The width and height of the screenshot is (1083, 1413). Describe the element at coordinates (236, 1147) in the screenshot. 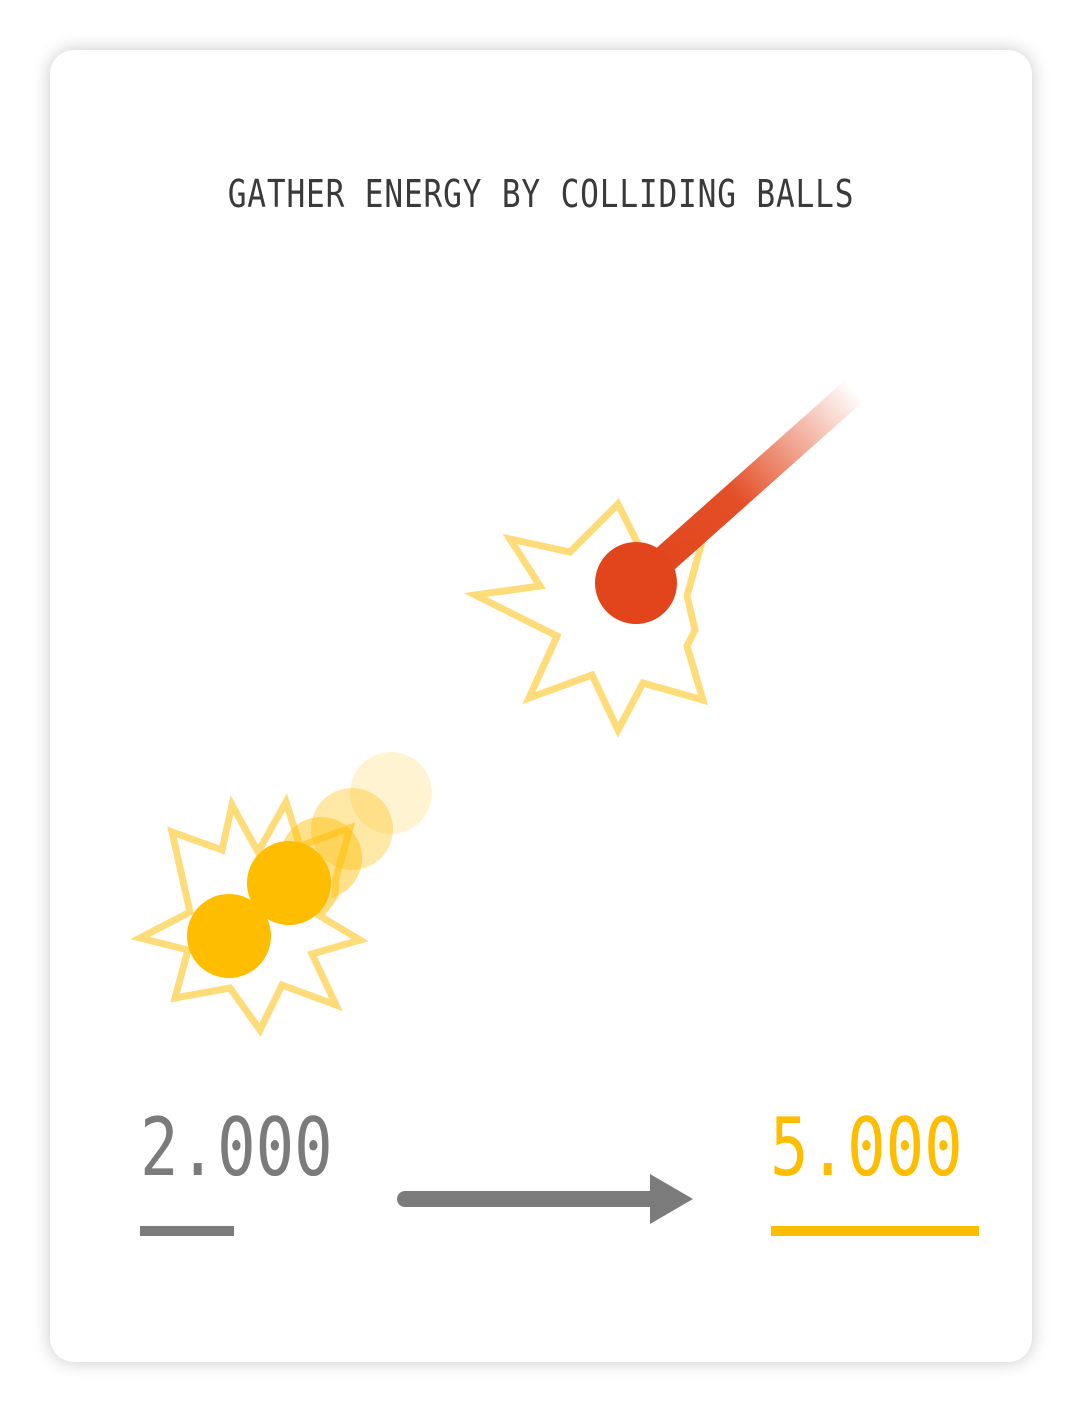

I see `energy-current: 2.000` at that location.